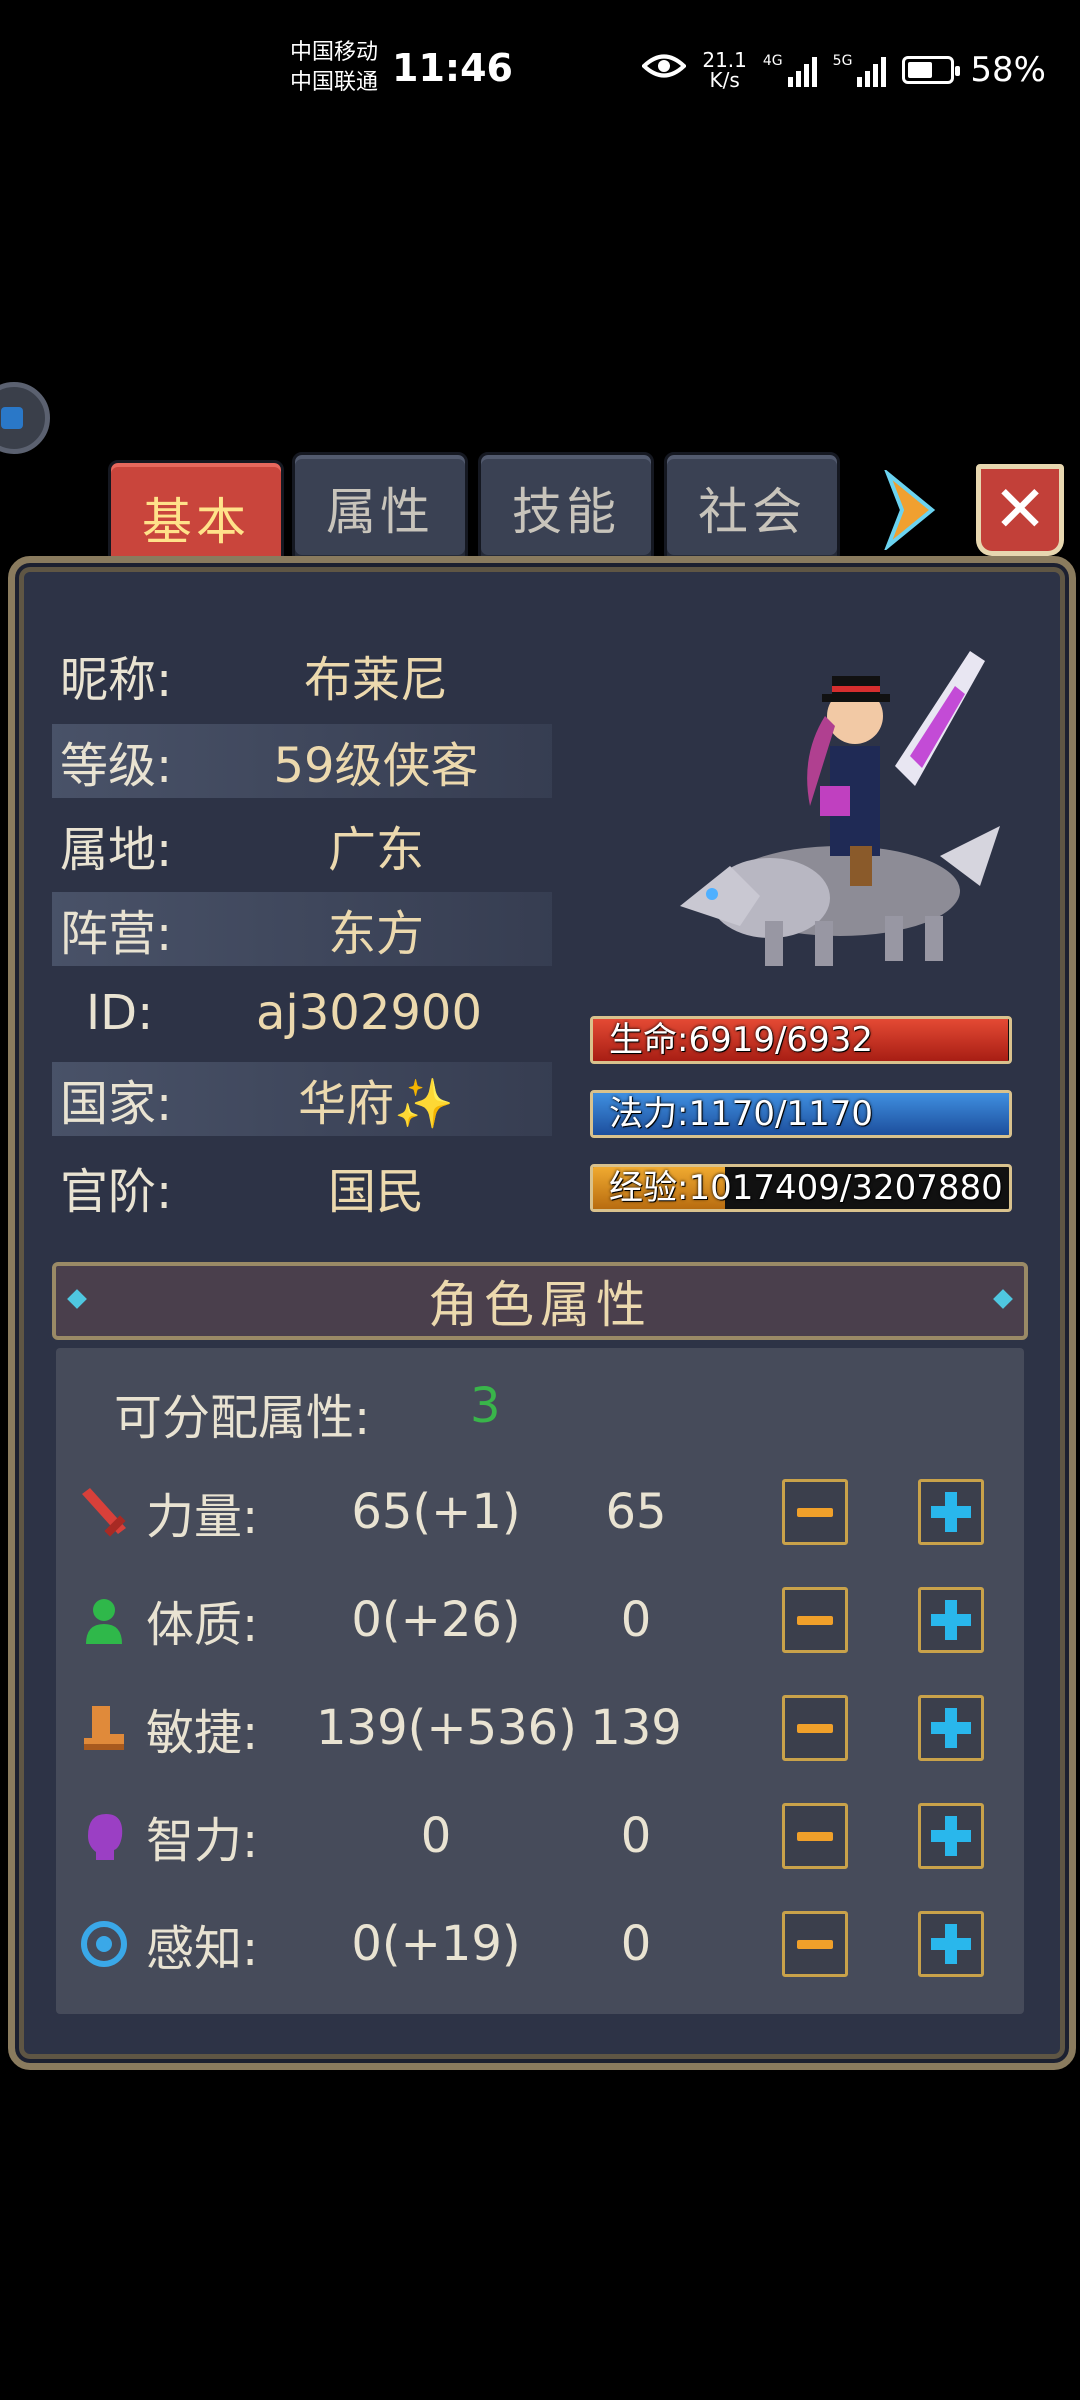 The height and width of the screenshot is (2400, 1080). What do you see at coordinates (860, 70) in the screenshot?
I see `signal-icon: 5G` at bounding box center [860, 70].